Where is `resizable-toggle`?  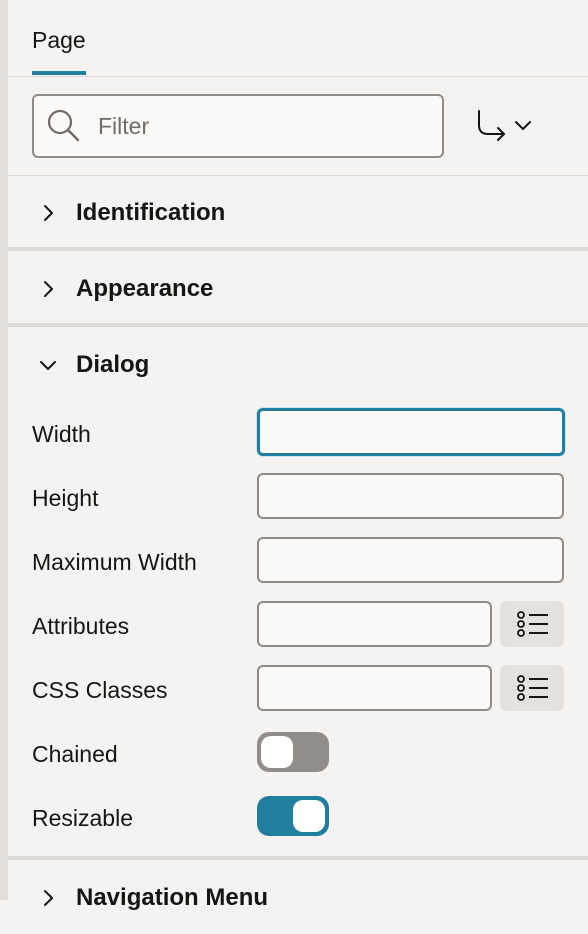 resizable-toggle is located at coordinates (293, 816).